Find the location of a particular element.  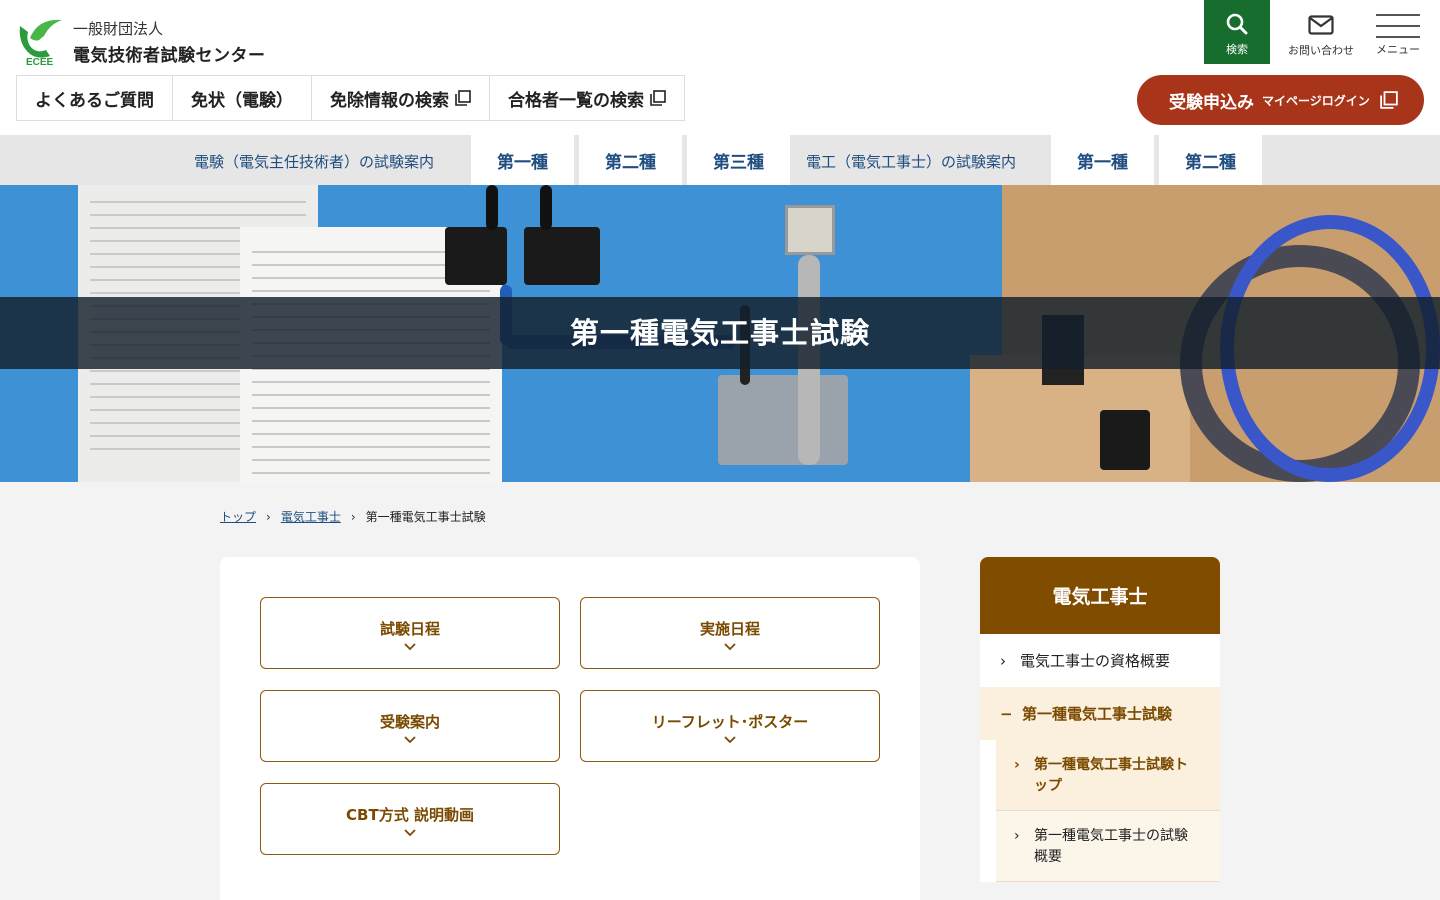

anchor-exam-guide: 受験案内 is located at coordinates (410, 726).